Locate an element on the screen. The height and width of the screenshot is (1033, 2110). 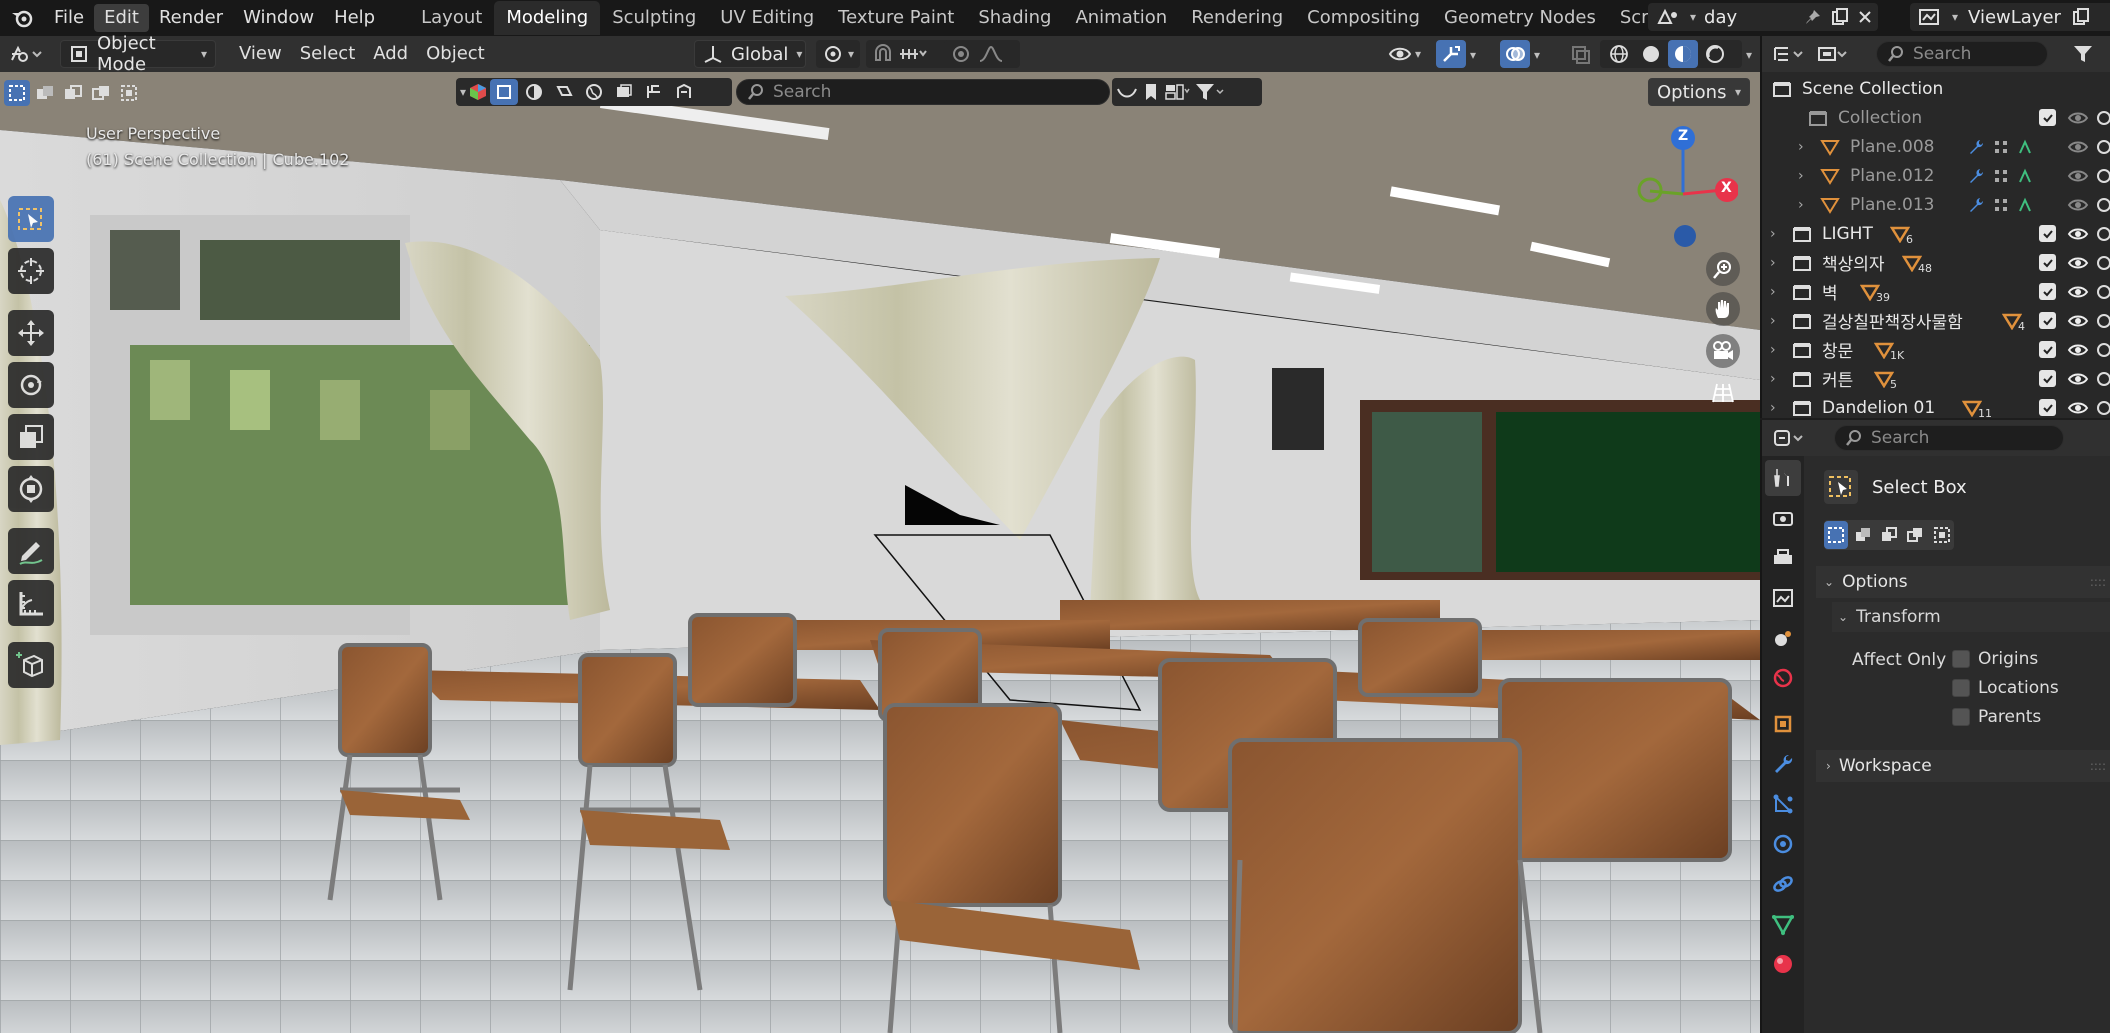
mode-subtract is located at coordinates (1889, 535).